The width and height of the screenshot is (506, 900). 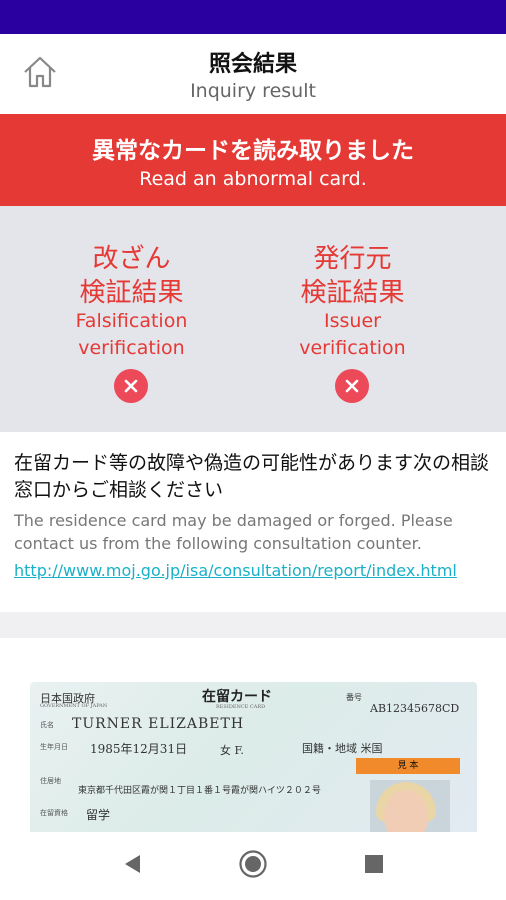 I want to click on issuer-verification: 発行元 検証結果 Issuer verification, so click(x=352, y=319).